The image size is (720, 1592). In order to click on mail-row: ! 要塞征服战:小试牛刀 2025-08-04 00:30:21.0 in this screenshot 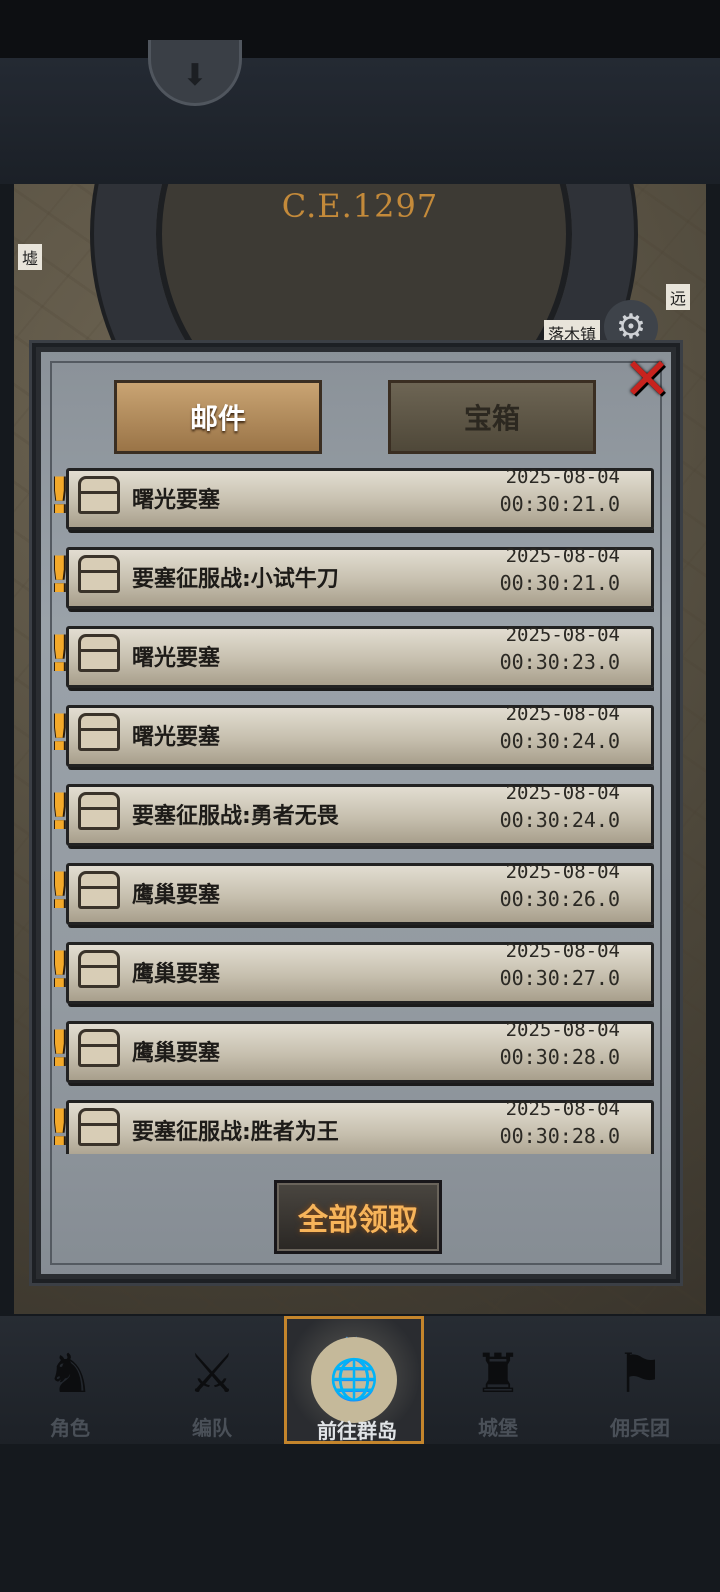, I will do `click(349, 577)`.